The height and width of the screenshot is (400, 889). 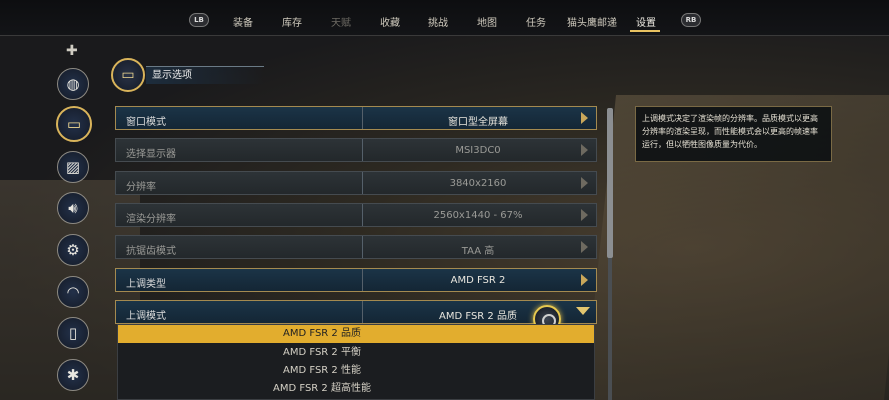 I want to click on nav-tab-settings: 设置, so click(x=646, y=21).